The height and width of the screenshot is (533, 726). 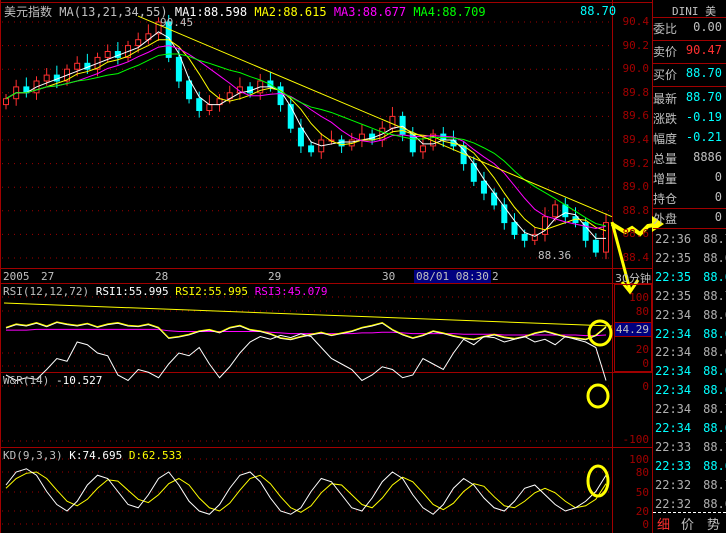 I want to click on price-tick: 90.0, so click(x=636, y=69).